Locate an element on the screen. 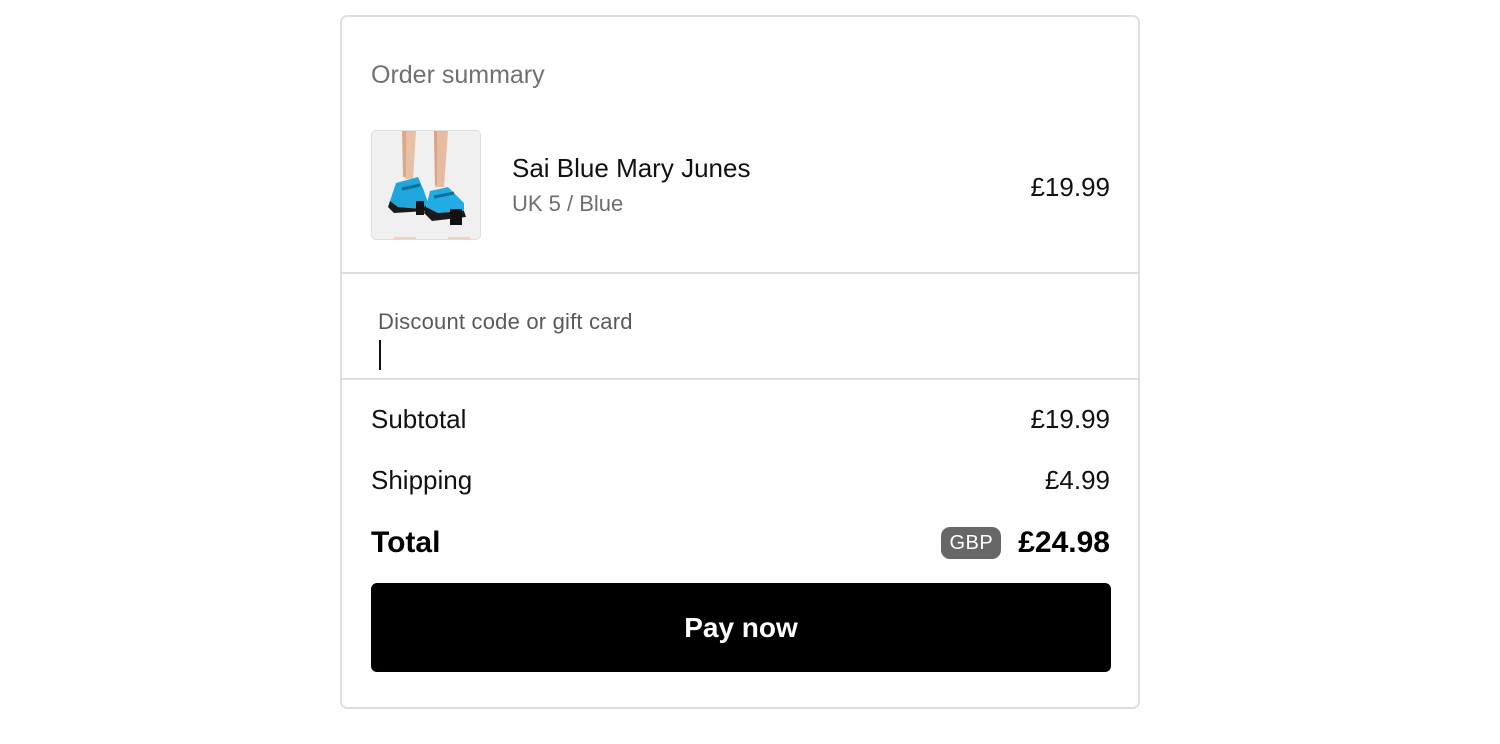 The height and width of the screenshot is (744, 1500). shipping-value: £4.99 is located at coordinates (1077, 480).